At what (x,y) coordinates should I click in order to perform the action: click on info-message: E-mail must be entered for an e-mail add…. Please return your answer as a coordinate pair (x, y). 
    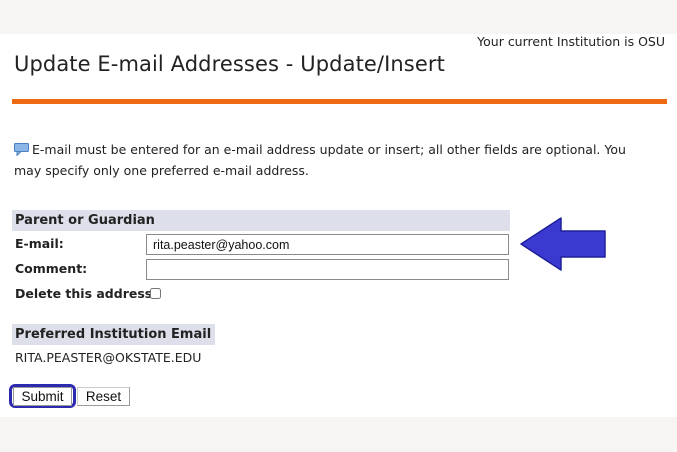
    Looking at the image, I should click on (329, 160).